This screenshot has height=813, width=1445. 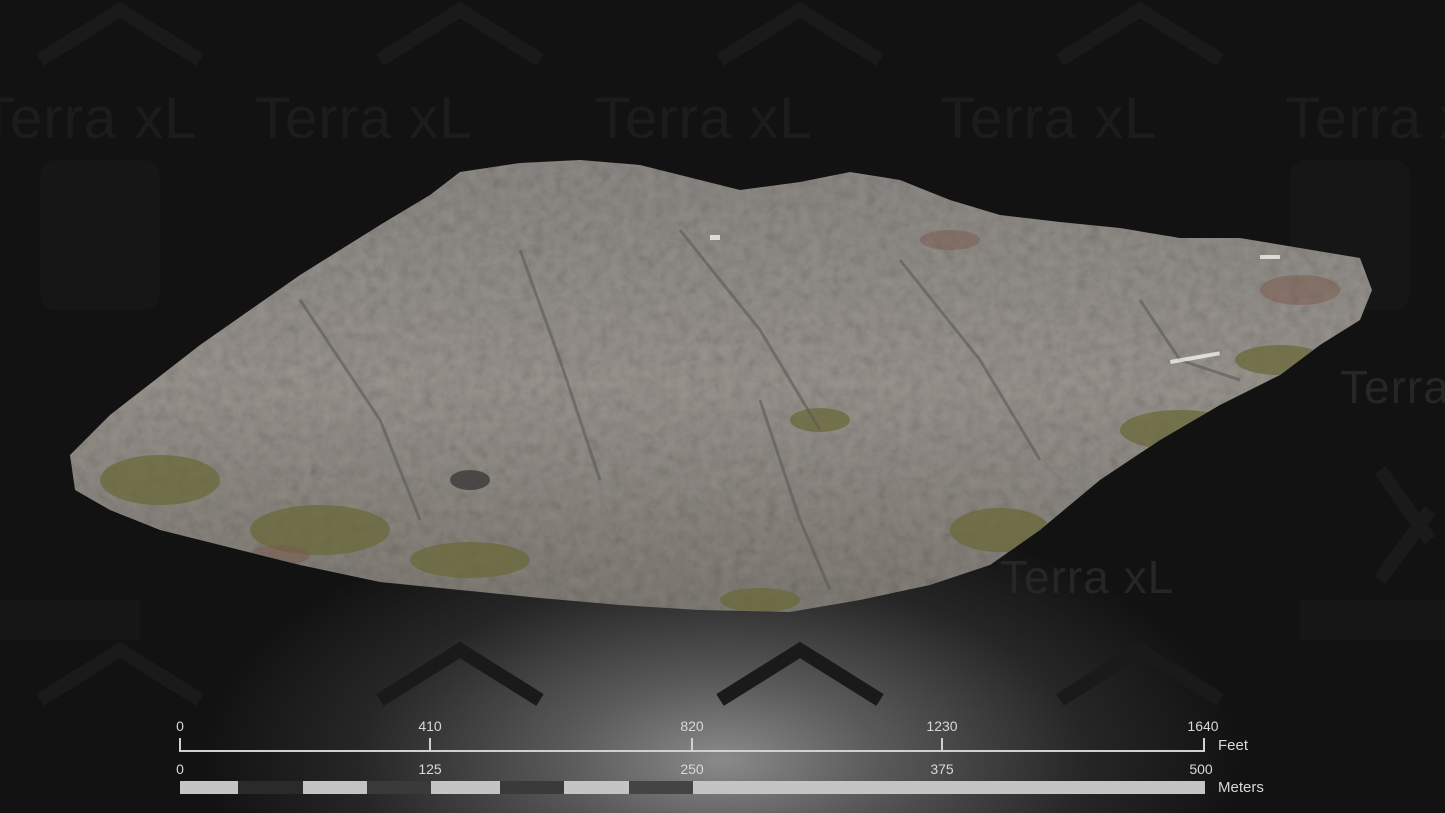 I want to click on feet-tick-label: 0, so click(x=180, y=726).